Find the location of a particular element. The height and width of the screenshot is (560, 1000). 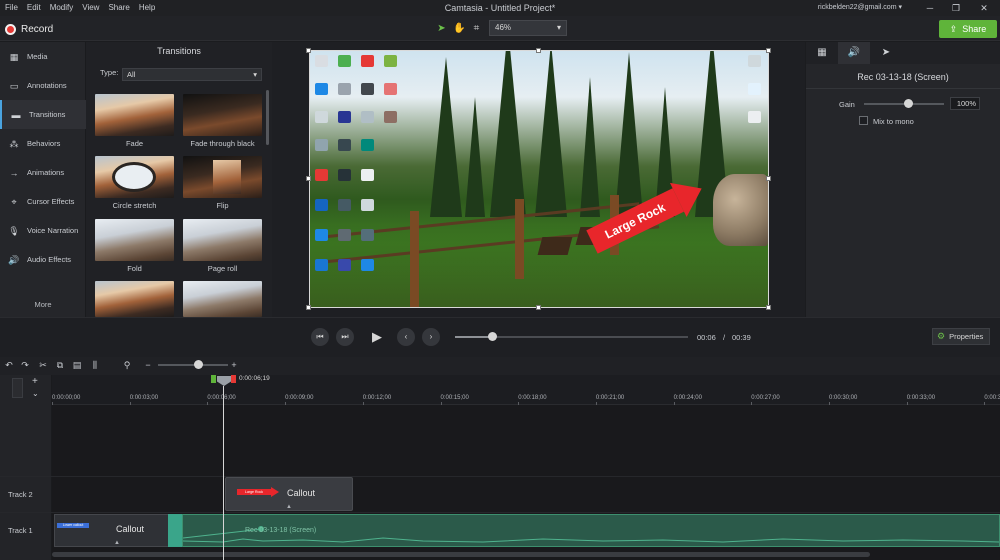

transition-clip is located at coordinates (175, 530).